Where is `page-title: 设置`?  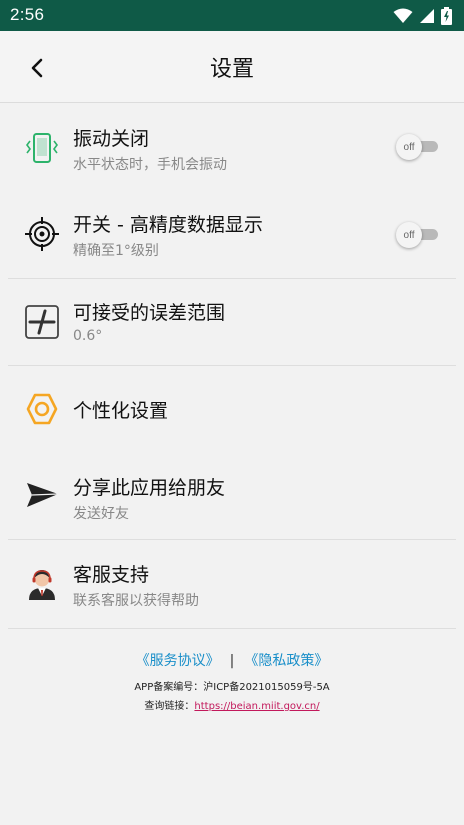
page-title: 设置 is located at coordinates (231, 69).